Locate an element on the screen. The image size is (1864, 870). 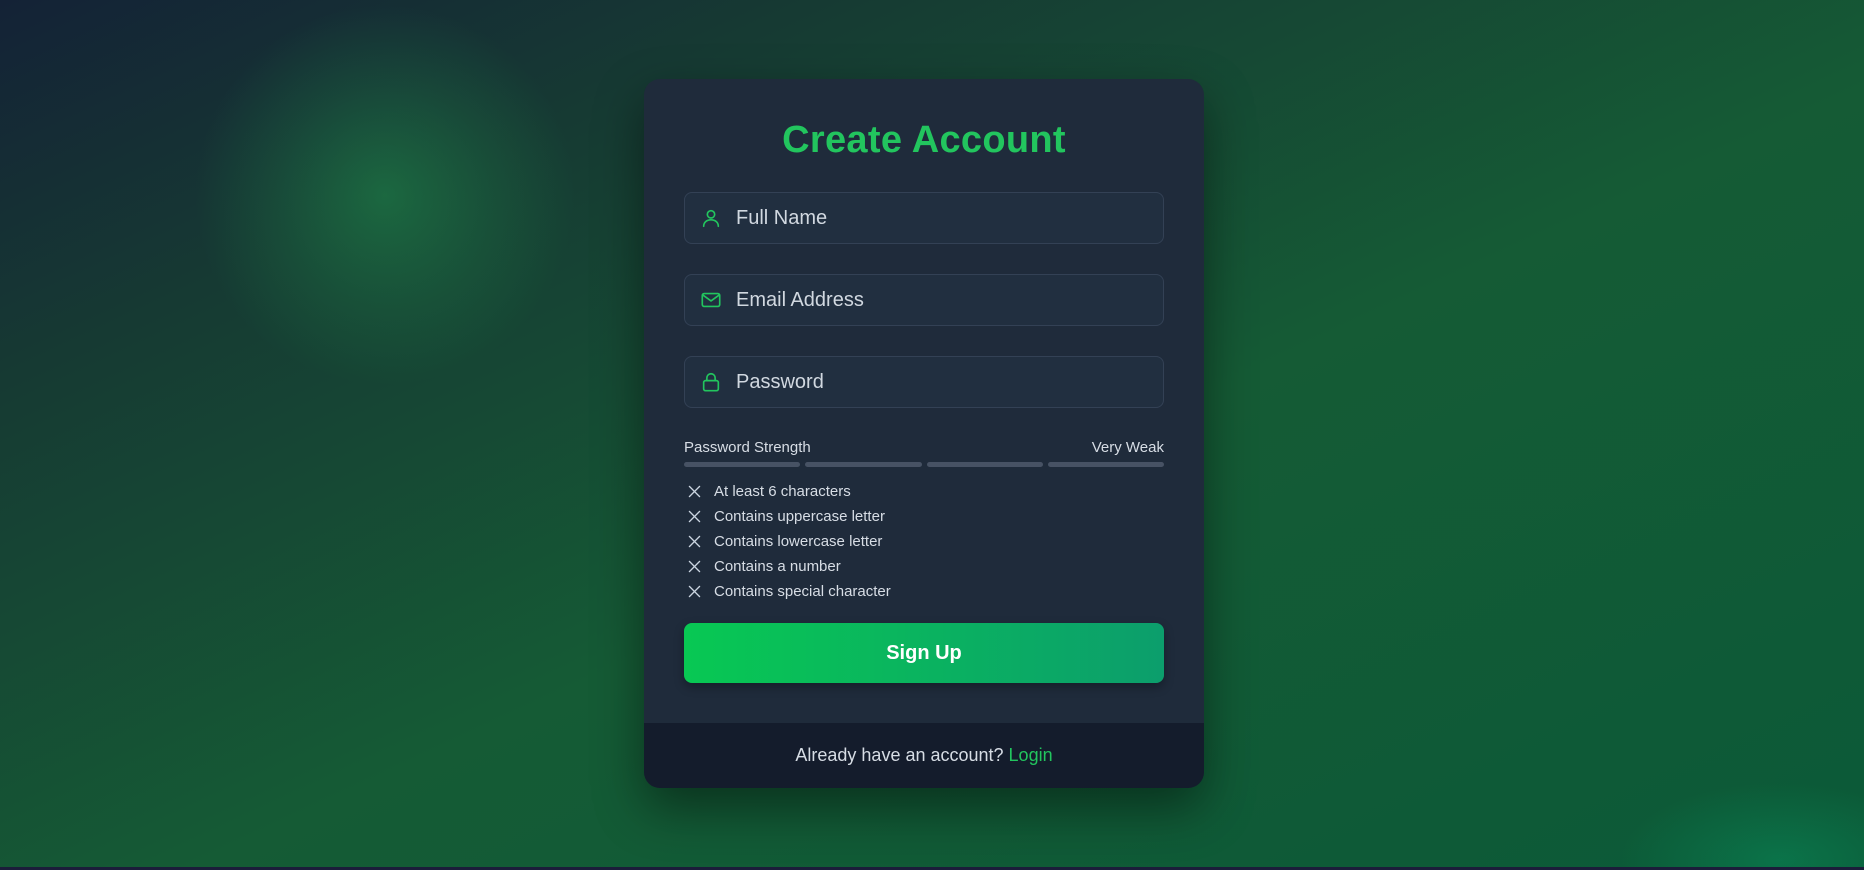
email-input is located at coordinates (949, 300).